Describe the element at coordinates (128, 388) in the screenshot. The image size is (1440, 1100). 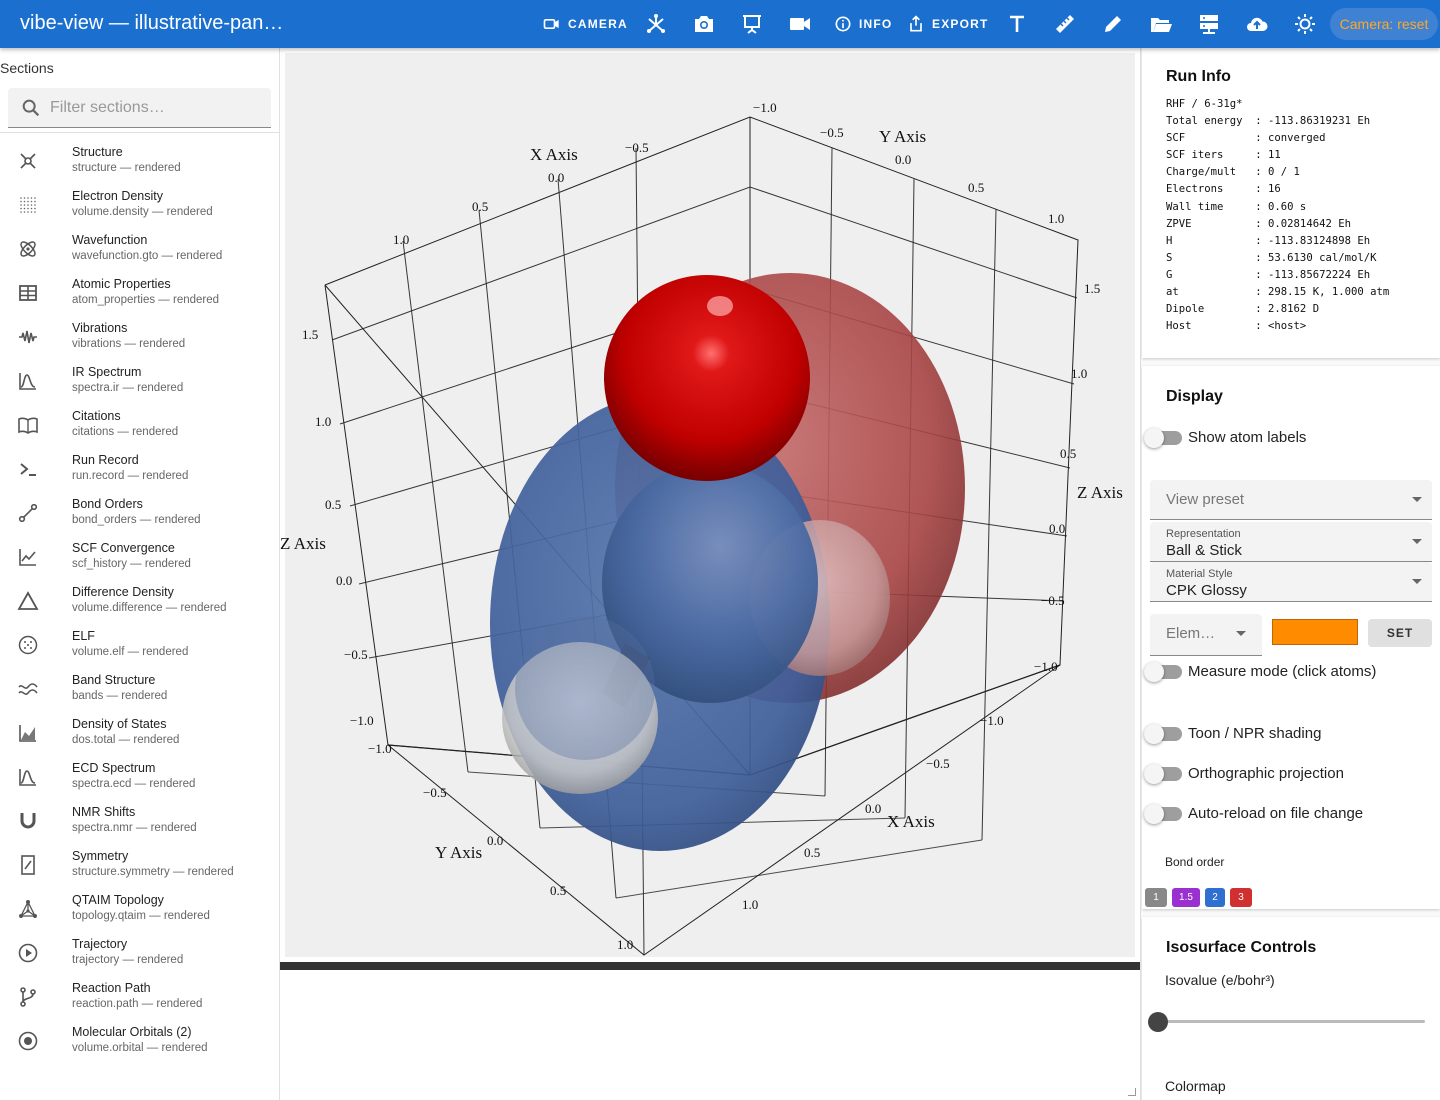
I see `section-subtitle: spectra.ir — rendered` at that location.